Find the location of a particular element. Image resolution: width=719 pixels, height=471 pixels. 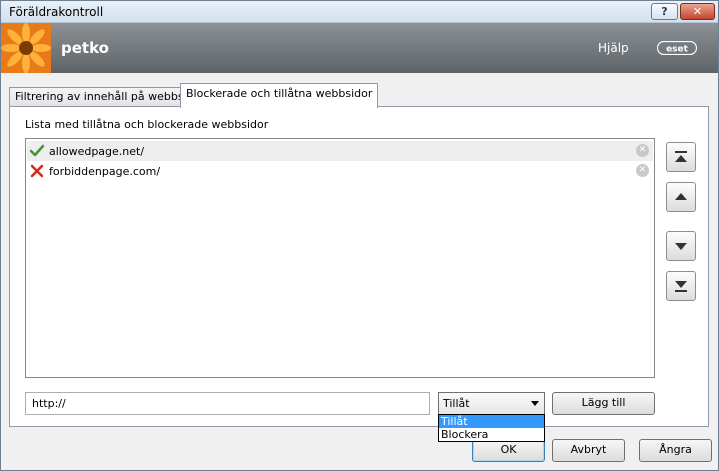

move-to-top-button is located at coordinates (681, 157).